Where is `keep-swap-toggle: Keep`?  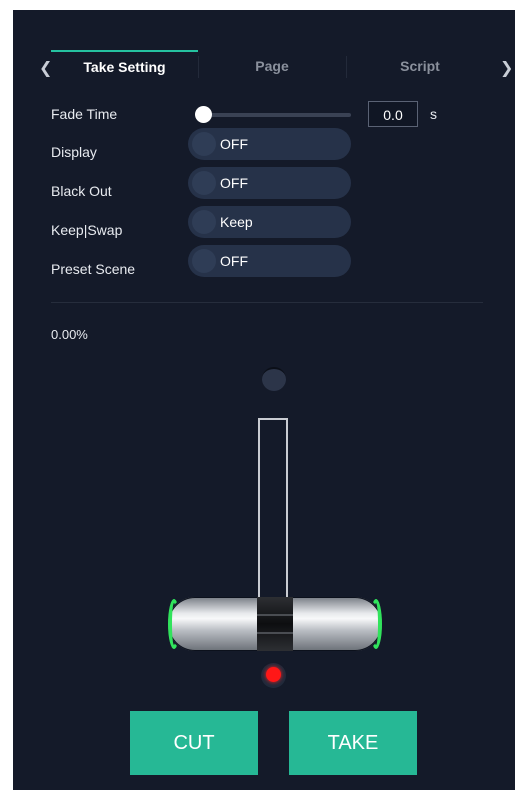 keep-swap-toggle: Keep is located at coordinates (269, 222).